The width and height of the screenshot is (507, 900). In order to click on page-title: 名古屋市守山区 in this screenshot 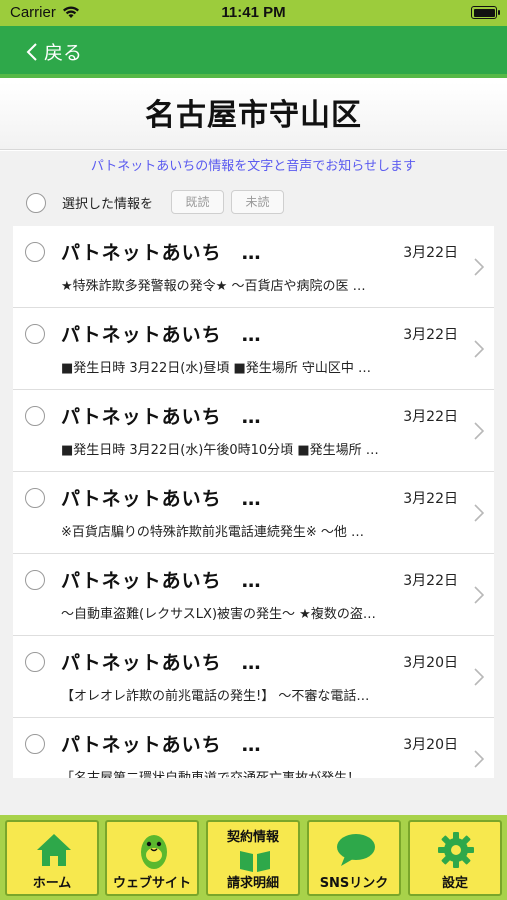, I will do `click(253, 115)`.